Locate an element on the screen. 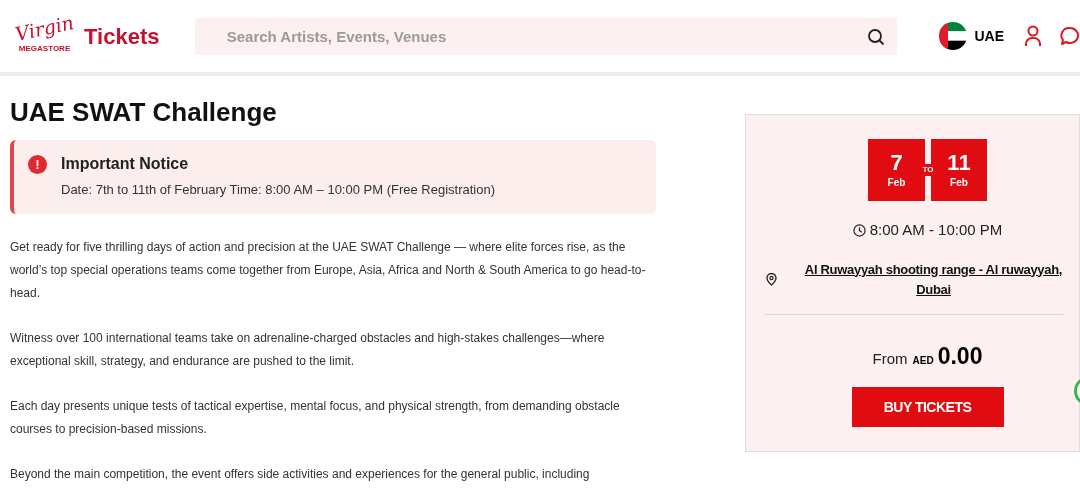 The height and width of the screenshot is (489, 1080). search-field: Search Artists, Events, Venues is located at coordinates (546, 36).